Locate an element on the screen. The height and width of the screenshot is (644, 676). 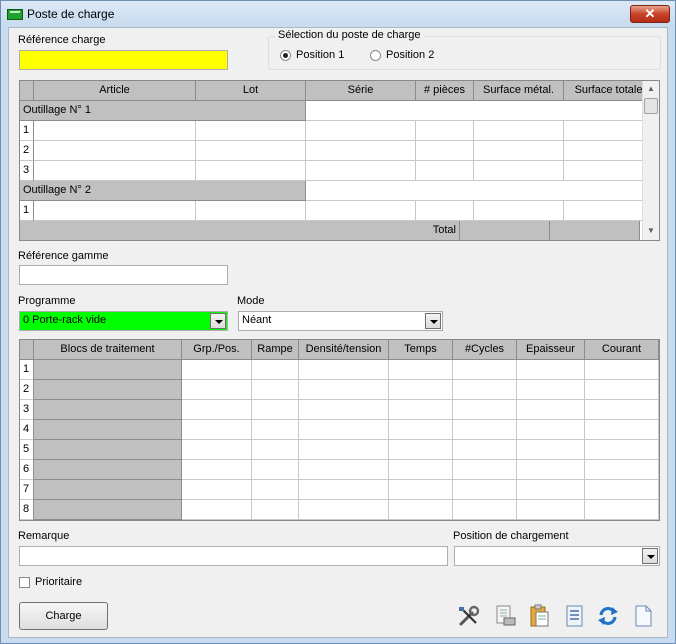
tools-icon is located at coordinates (469, 616).